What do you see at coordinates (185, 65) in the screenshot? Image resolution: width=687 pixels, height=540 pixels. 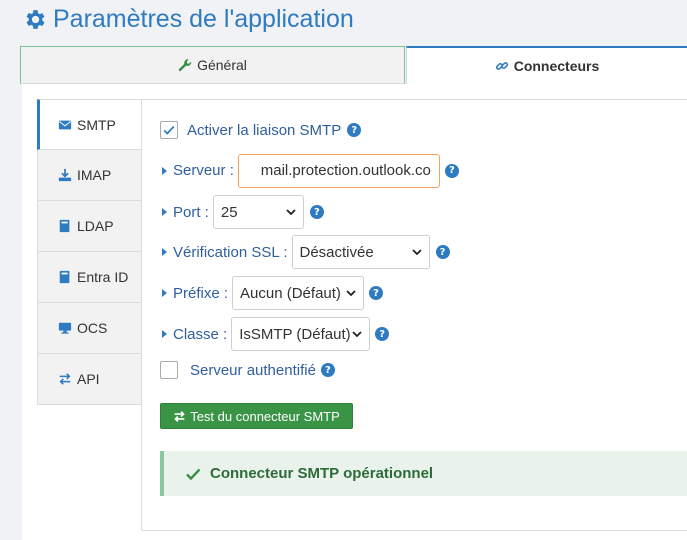 I see `wrench-icon` at bounding box center [185, 65].